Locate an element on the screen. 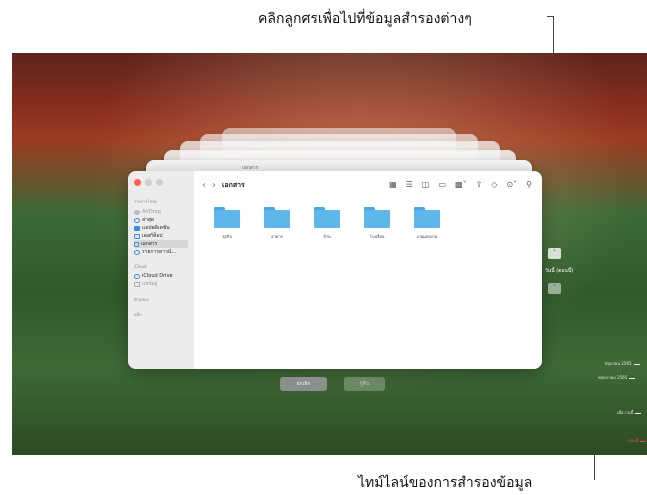 The width and height of the screenshot is (647, 495). forward-button: › is located at coordinates (214, 185).